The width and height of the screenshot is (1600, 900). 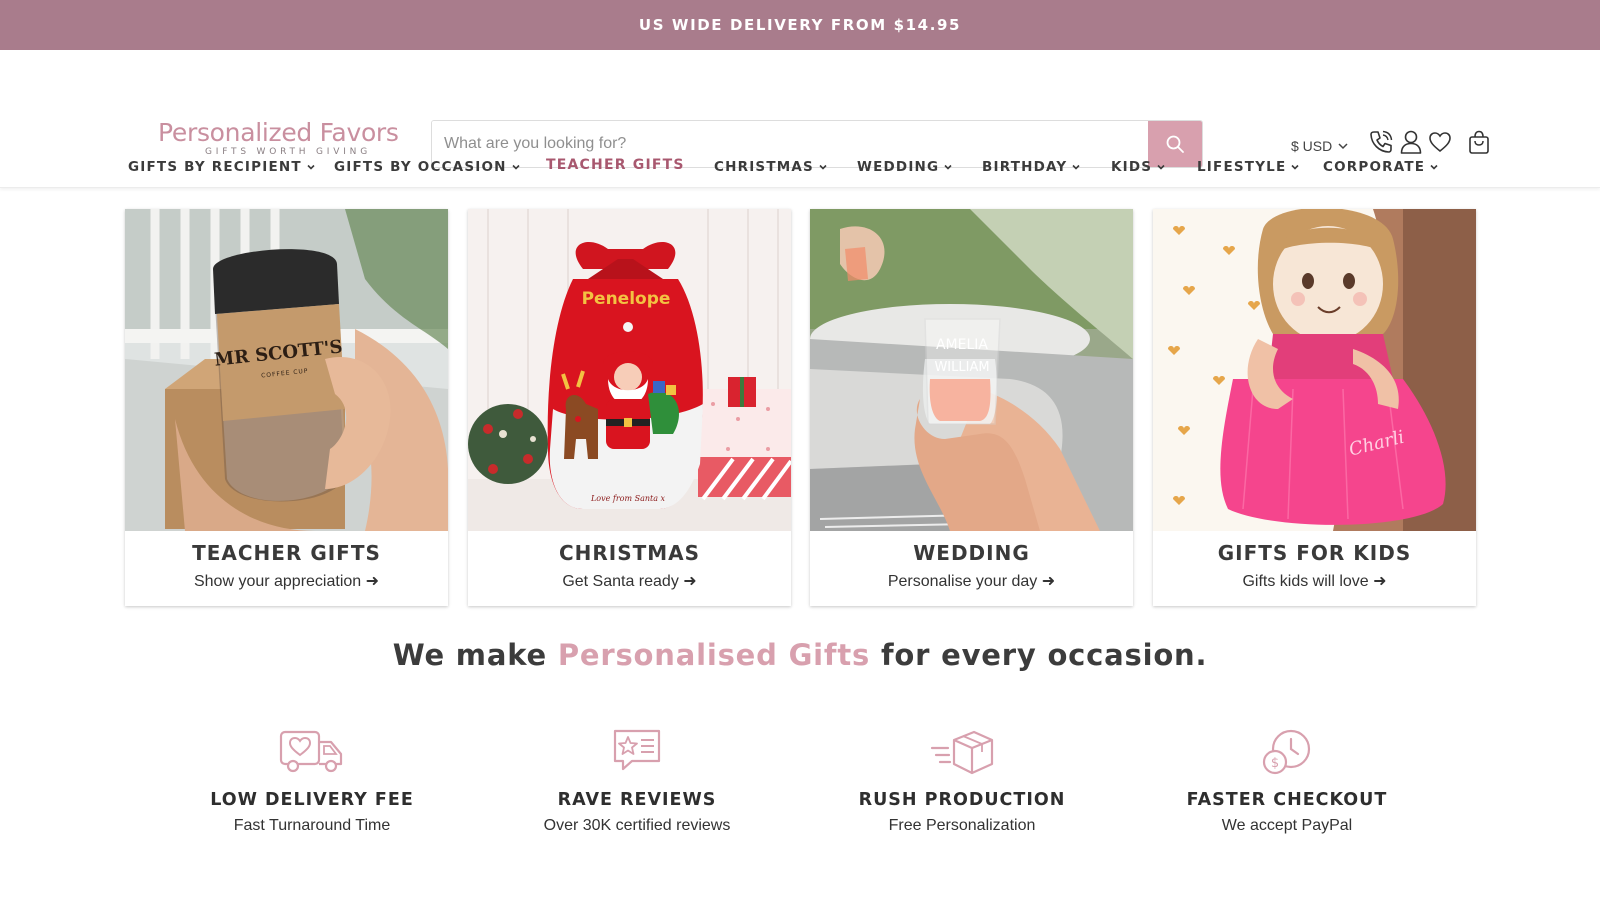 I want to click on nav-item-christmas: CHRISTMAS, so click(x=770, y=167).